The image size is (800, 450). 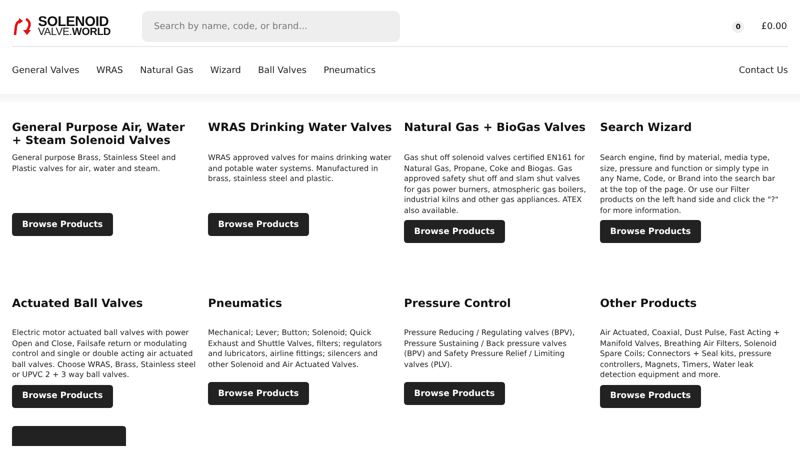 What do you see at coordinates (99, 134) in the screenshot?
I see `category-title: General Purpose Air, Water + Steam Solenoid Valves` at bounding box center [99, 134].